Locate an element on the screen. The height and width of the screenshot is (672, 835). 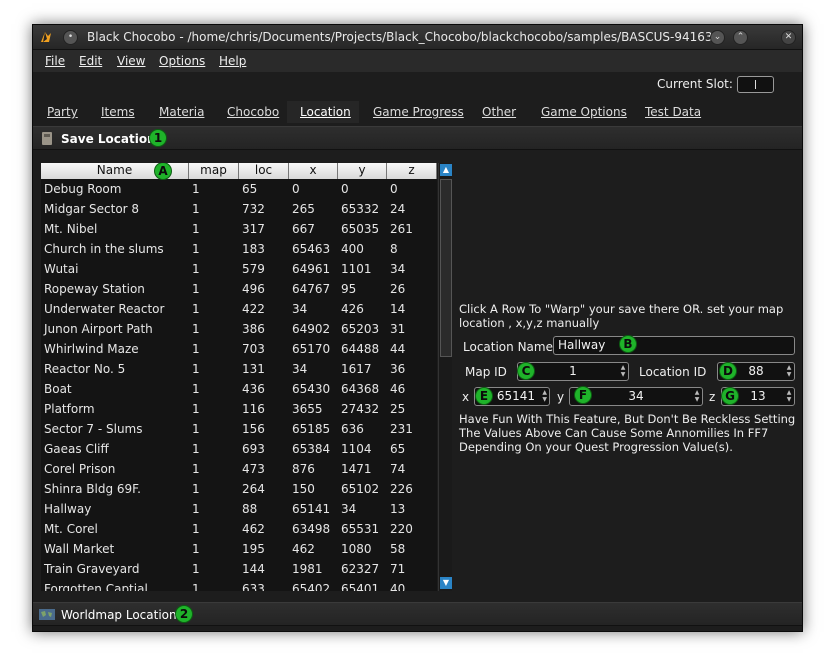
cell-y: 65401 is located at coordinates (360, 586).